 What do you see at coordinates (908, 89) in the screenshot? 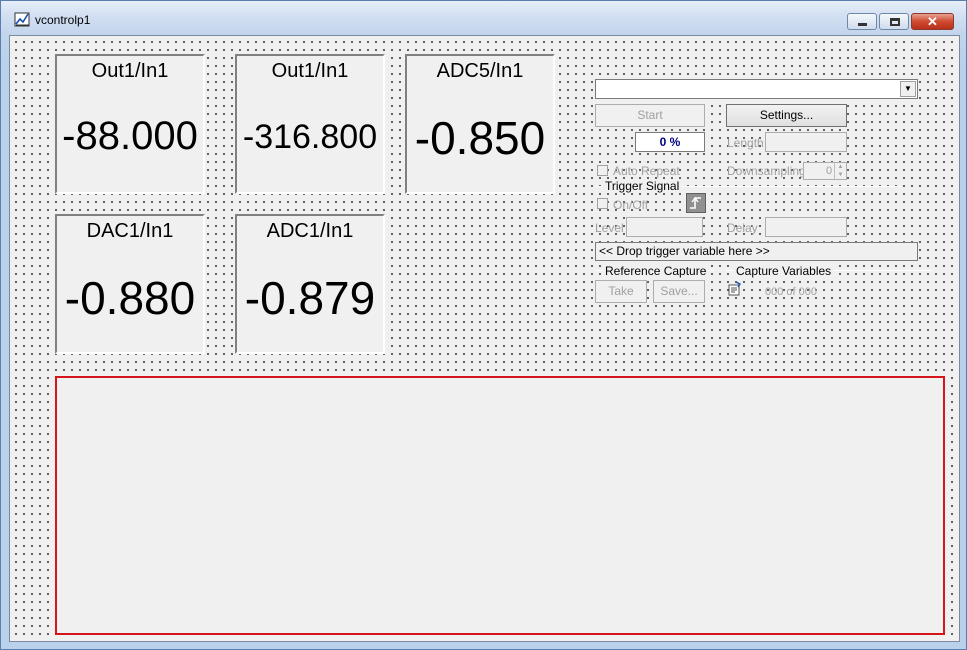
I see `chevron-down-icon: ▼` at bounding box center [908, 89].